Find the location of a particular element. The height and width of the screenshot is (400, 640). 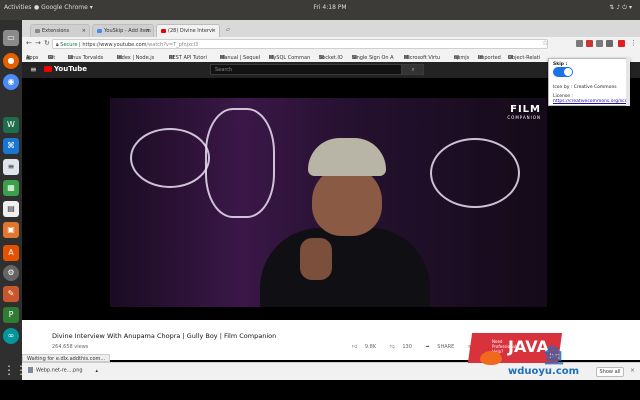

share-icon: ➦ is located at coordinates (427, 347).